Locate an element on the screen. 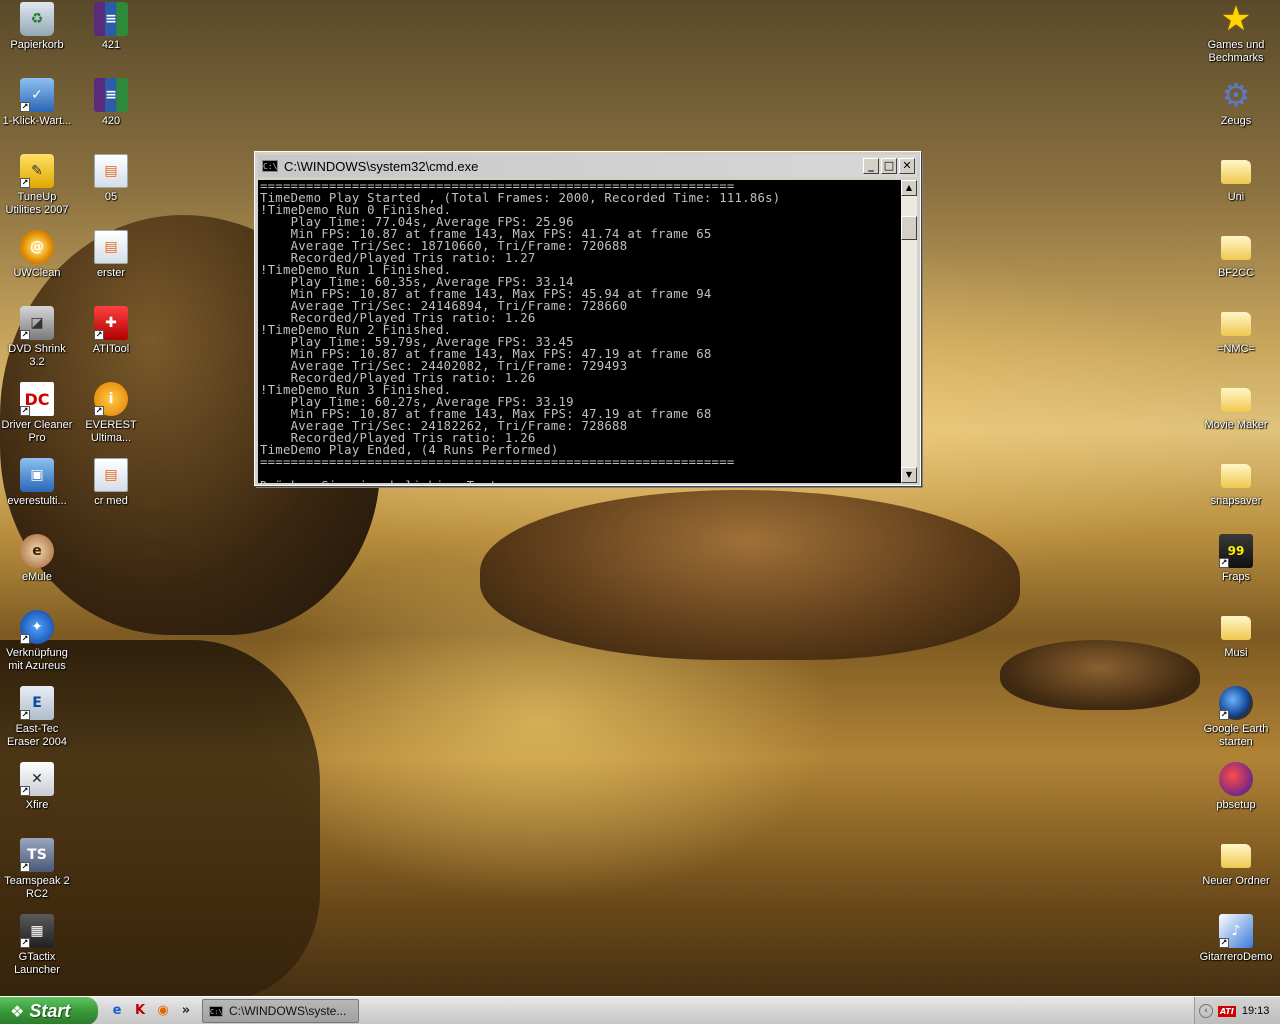 This screenshot has width=1280, height=1024. desktop-icon: ✦ ↗ Verknüpfung mit Azureus is located at coordinates (37, 641).